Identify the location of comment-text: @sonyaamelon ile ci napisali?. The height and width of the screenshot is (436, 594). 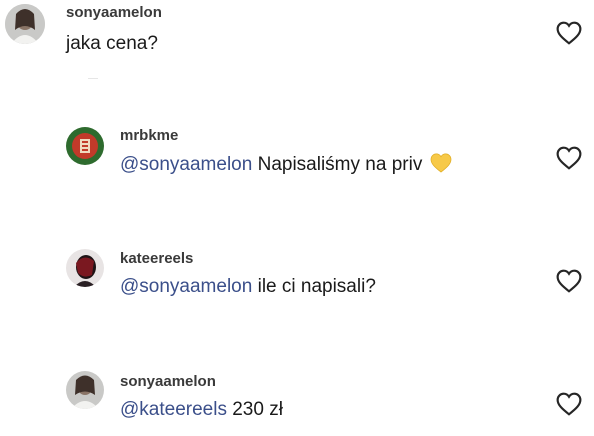
(248, 287).